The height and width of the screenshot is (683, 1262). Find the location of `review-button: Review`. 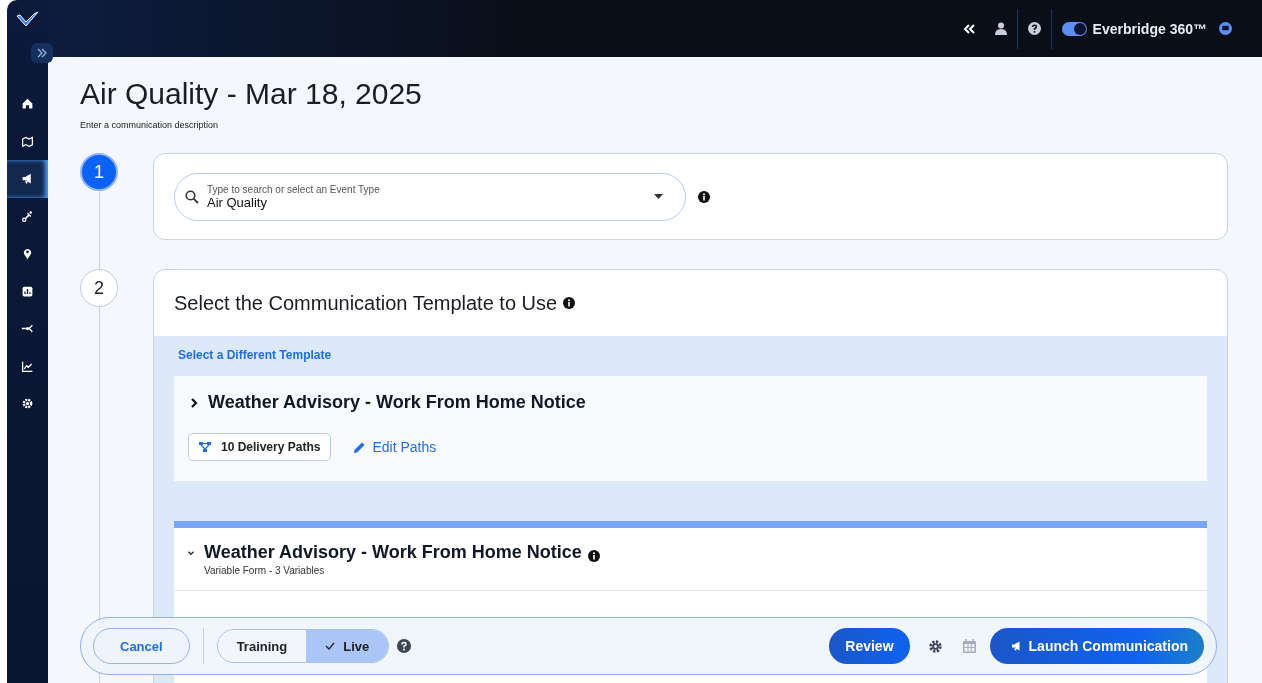

review-button: Review is located at coordinates (869, 646).